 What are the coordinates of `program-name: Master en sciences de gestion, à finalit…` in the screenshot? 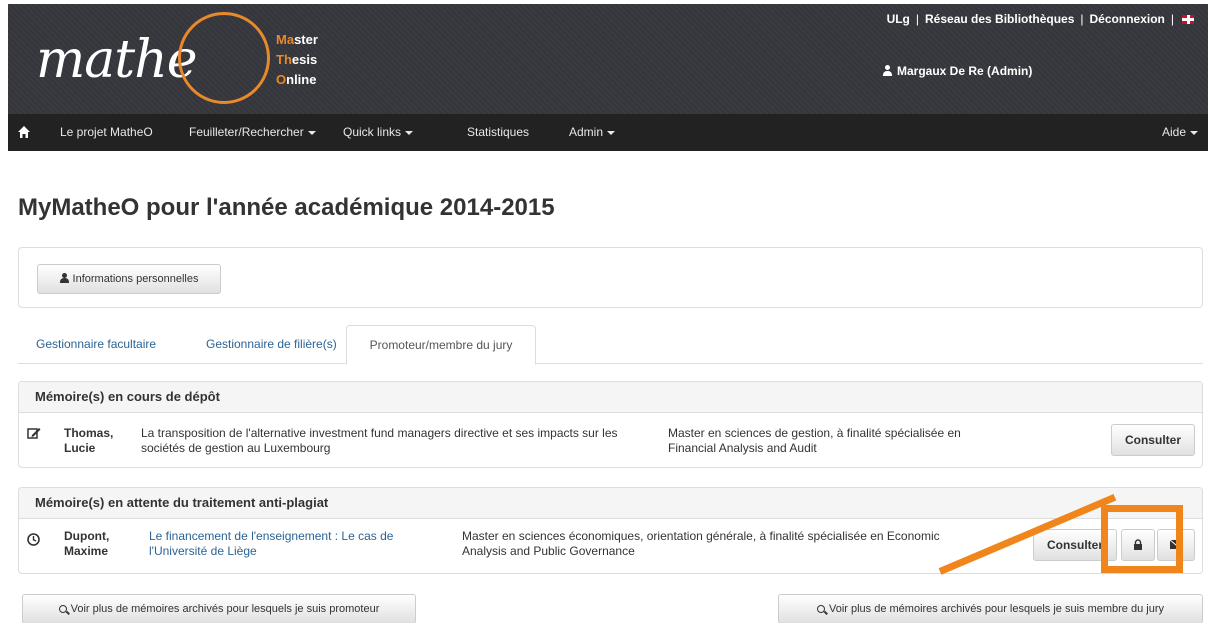 It's located at (814, 440).